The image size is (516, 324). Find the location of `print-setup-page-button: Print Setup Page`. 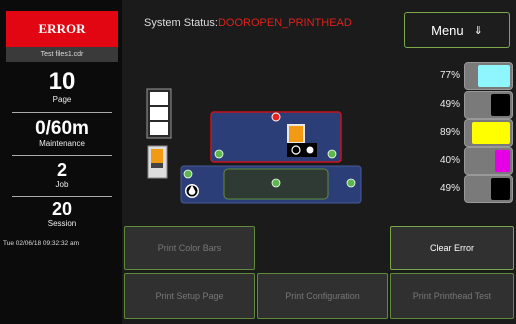

print-setup-page-button: Print Setup Page is located at coordinates (189, 296).